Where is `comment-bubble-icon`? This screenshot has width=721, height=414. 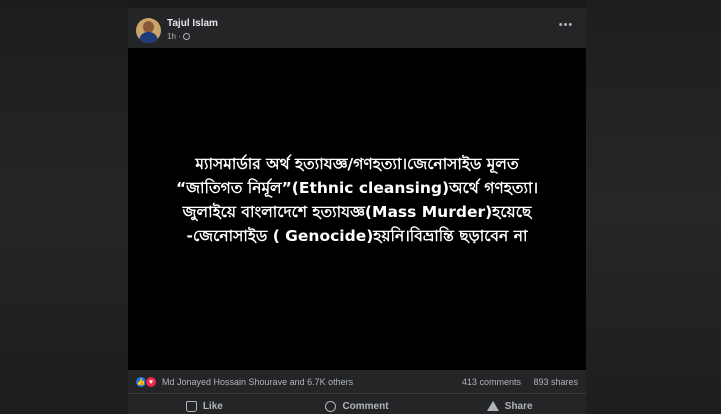
comment-bubble-icon is located at coordinates (331, 406).